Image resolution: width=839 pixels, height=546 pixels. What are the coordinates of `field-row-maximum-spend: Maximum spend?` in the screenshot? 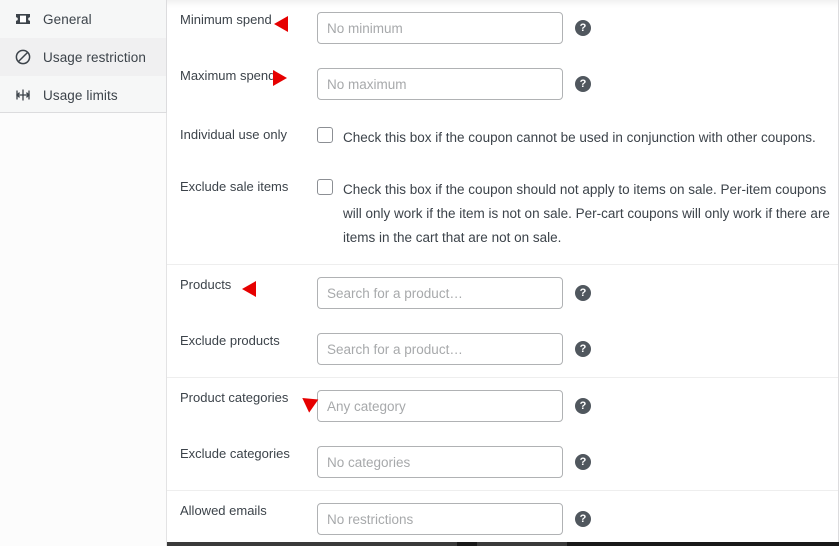 It's located at (502, 84).